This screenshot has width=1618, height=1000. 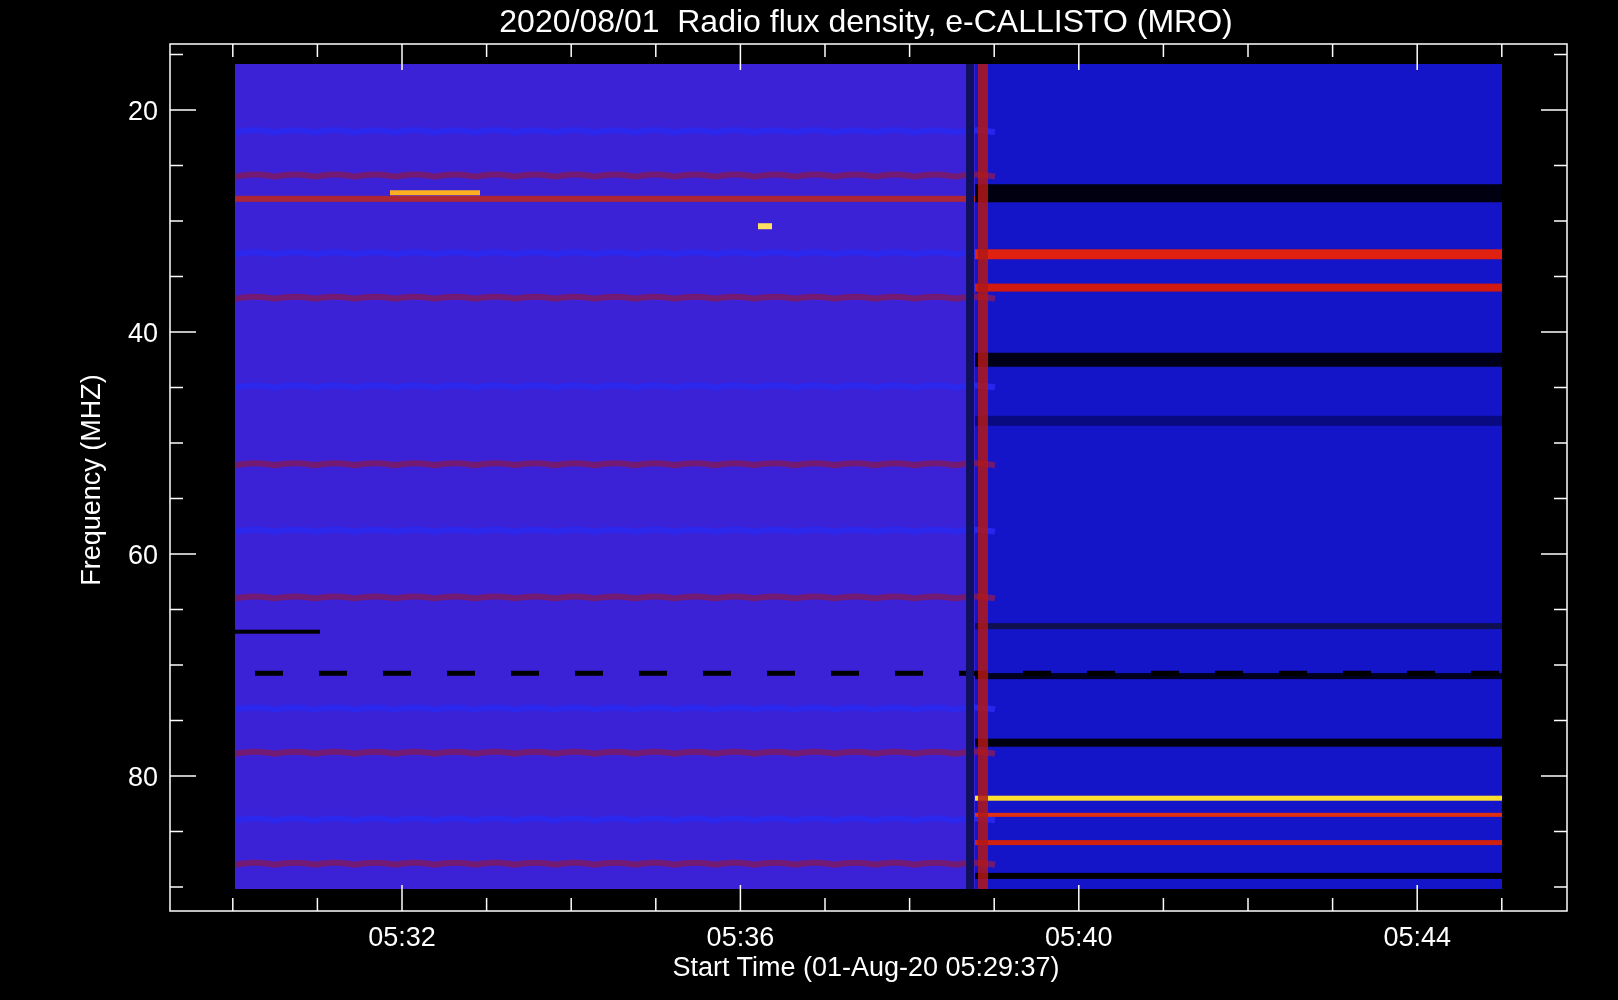 What do you see at coordinates (142, 111) in the screenshot?
I see `y-tick-label: 20` at bounding box center [142, 111].